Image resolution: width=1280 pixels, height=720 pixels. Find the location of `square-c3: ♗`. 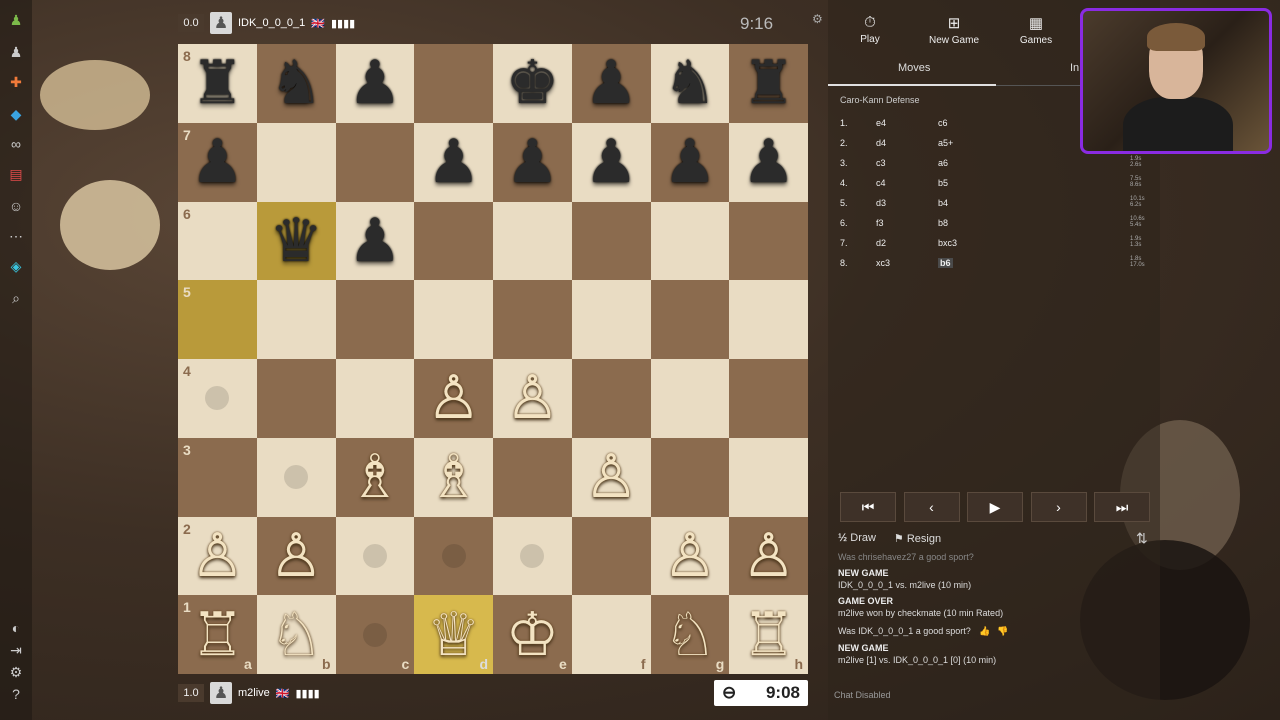

square-c3: ♗ is located at coordinates (375, 477).